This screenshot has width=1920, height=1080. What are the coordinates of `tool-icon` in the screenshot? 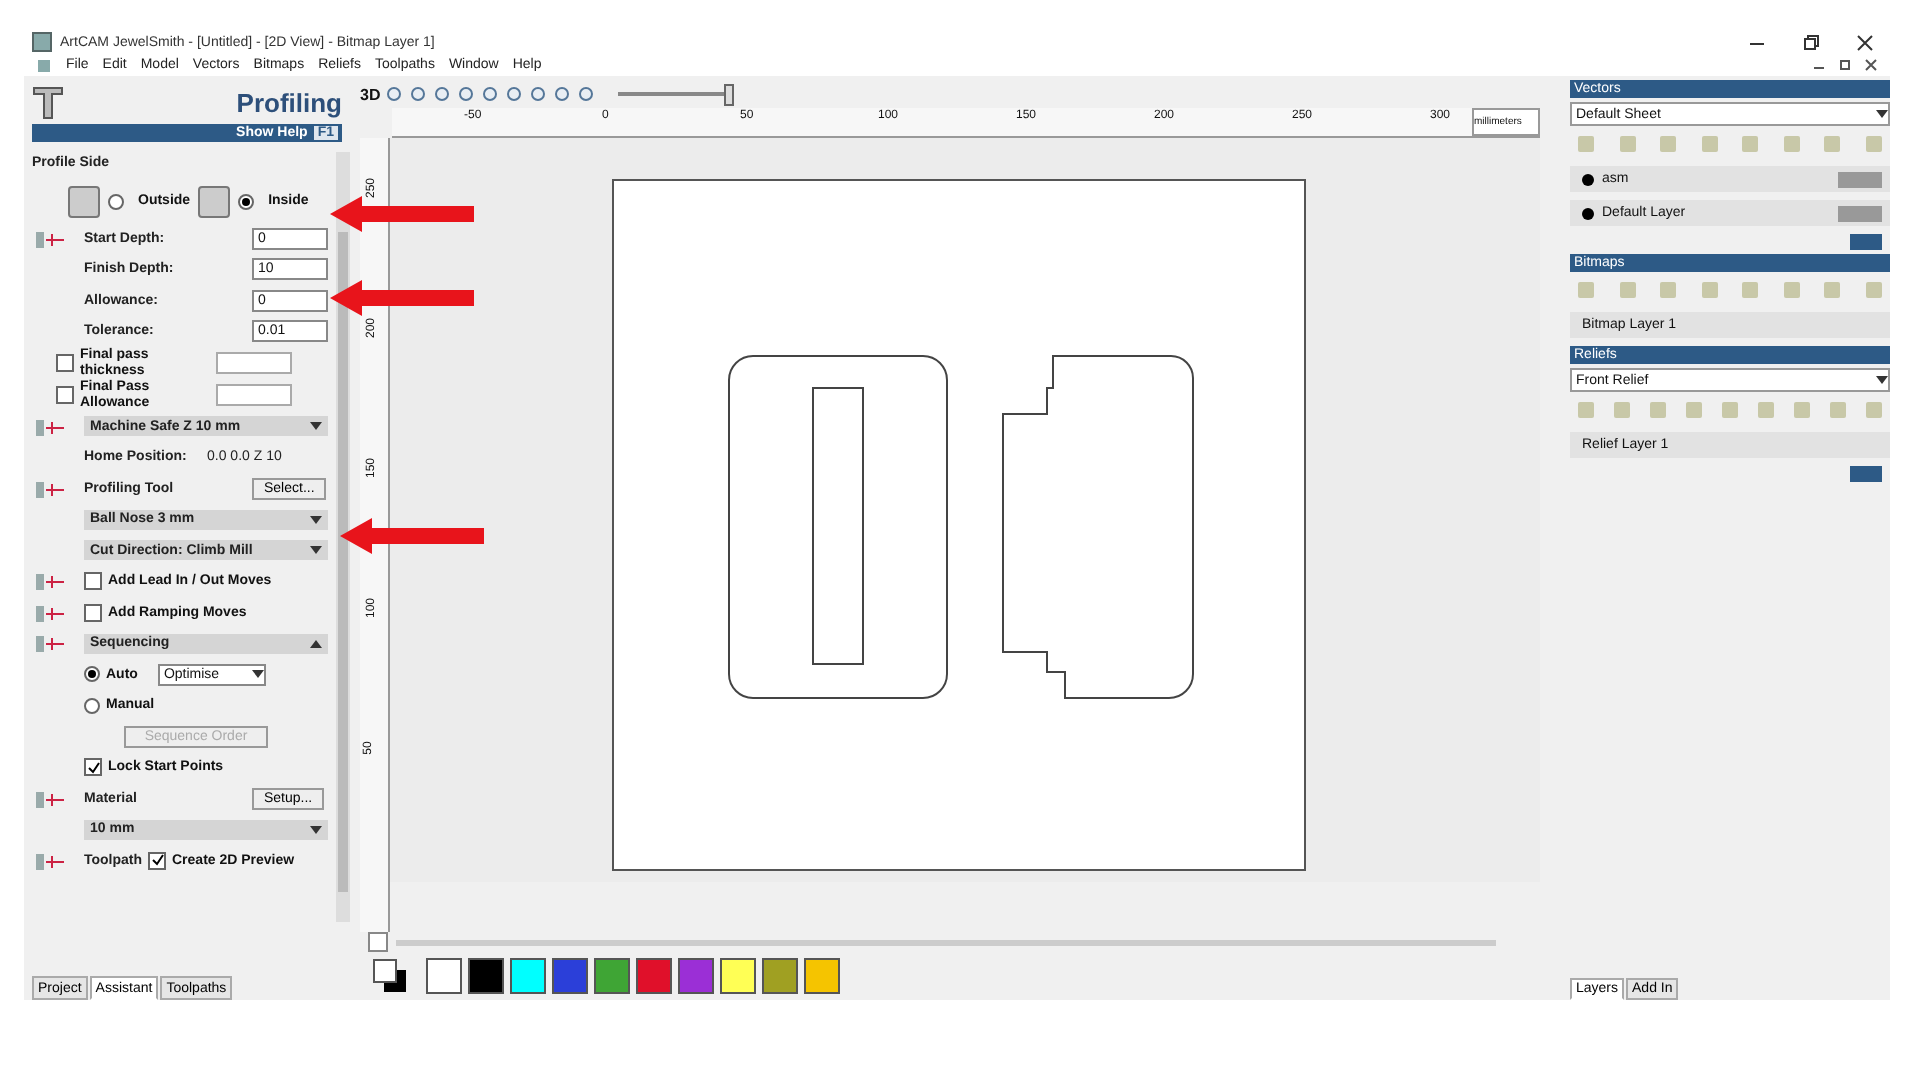 It's located at (48, 102).